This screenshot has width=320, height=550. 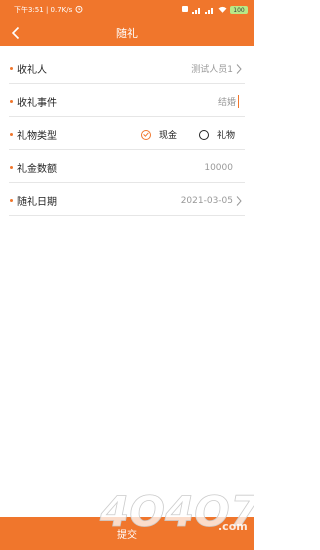 I want to click on submit-label: 提交, so click(x=127, y=535).